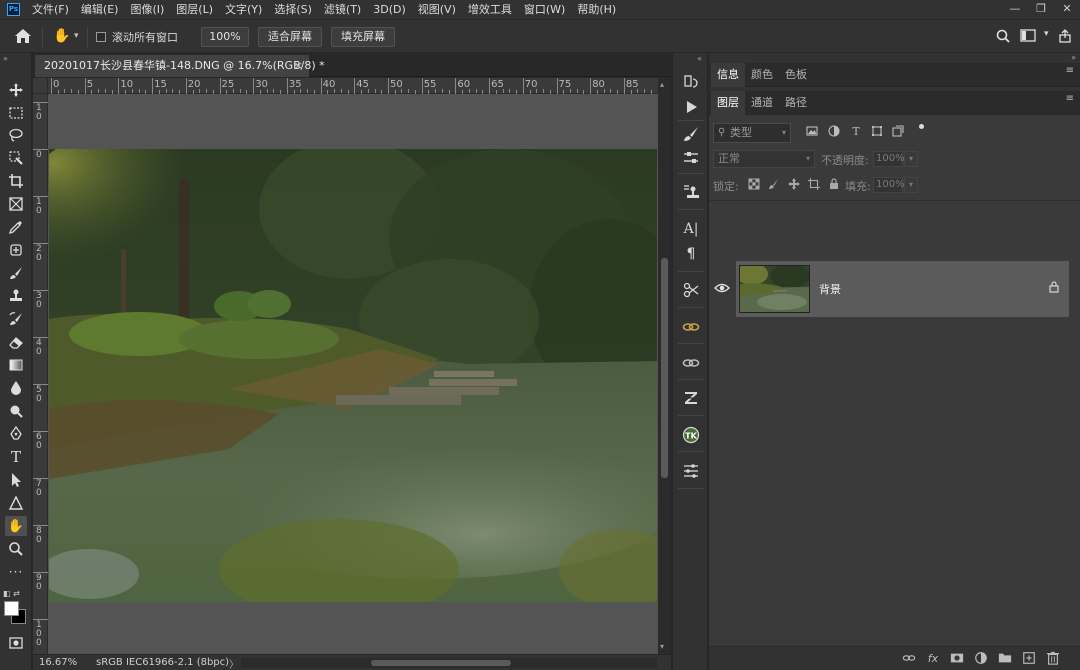 The image size is (1080, 670). What do you see at coordinates (16, 411) in the screenshot?
I see `dodge-icon` at bounding box center [16, 411].